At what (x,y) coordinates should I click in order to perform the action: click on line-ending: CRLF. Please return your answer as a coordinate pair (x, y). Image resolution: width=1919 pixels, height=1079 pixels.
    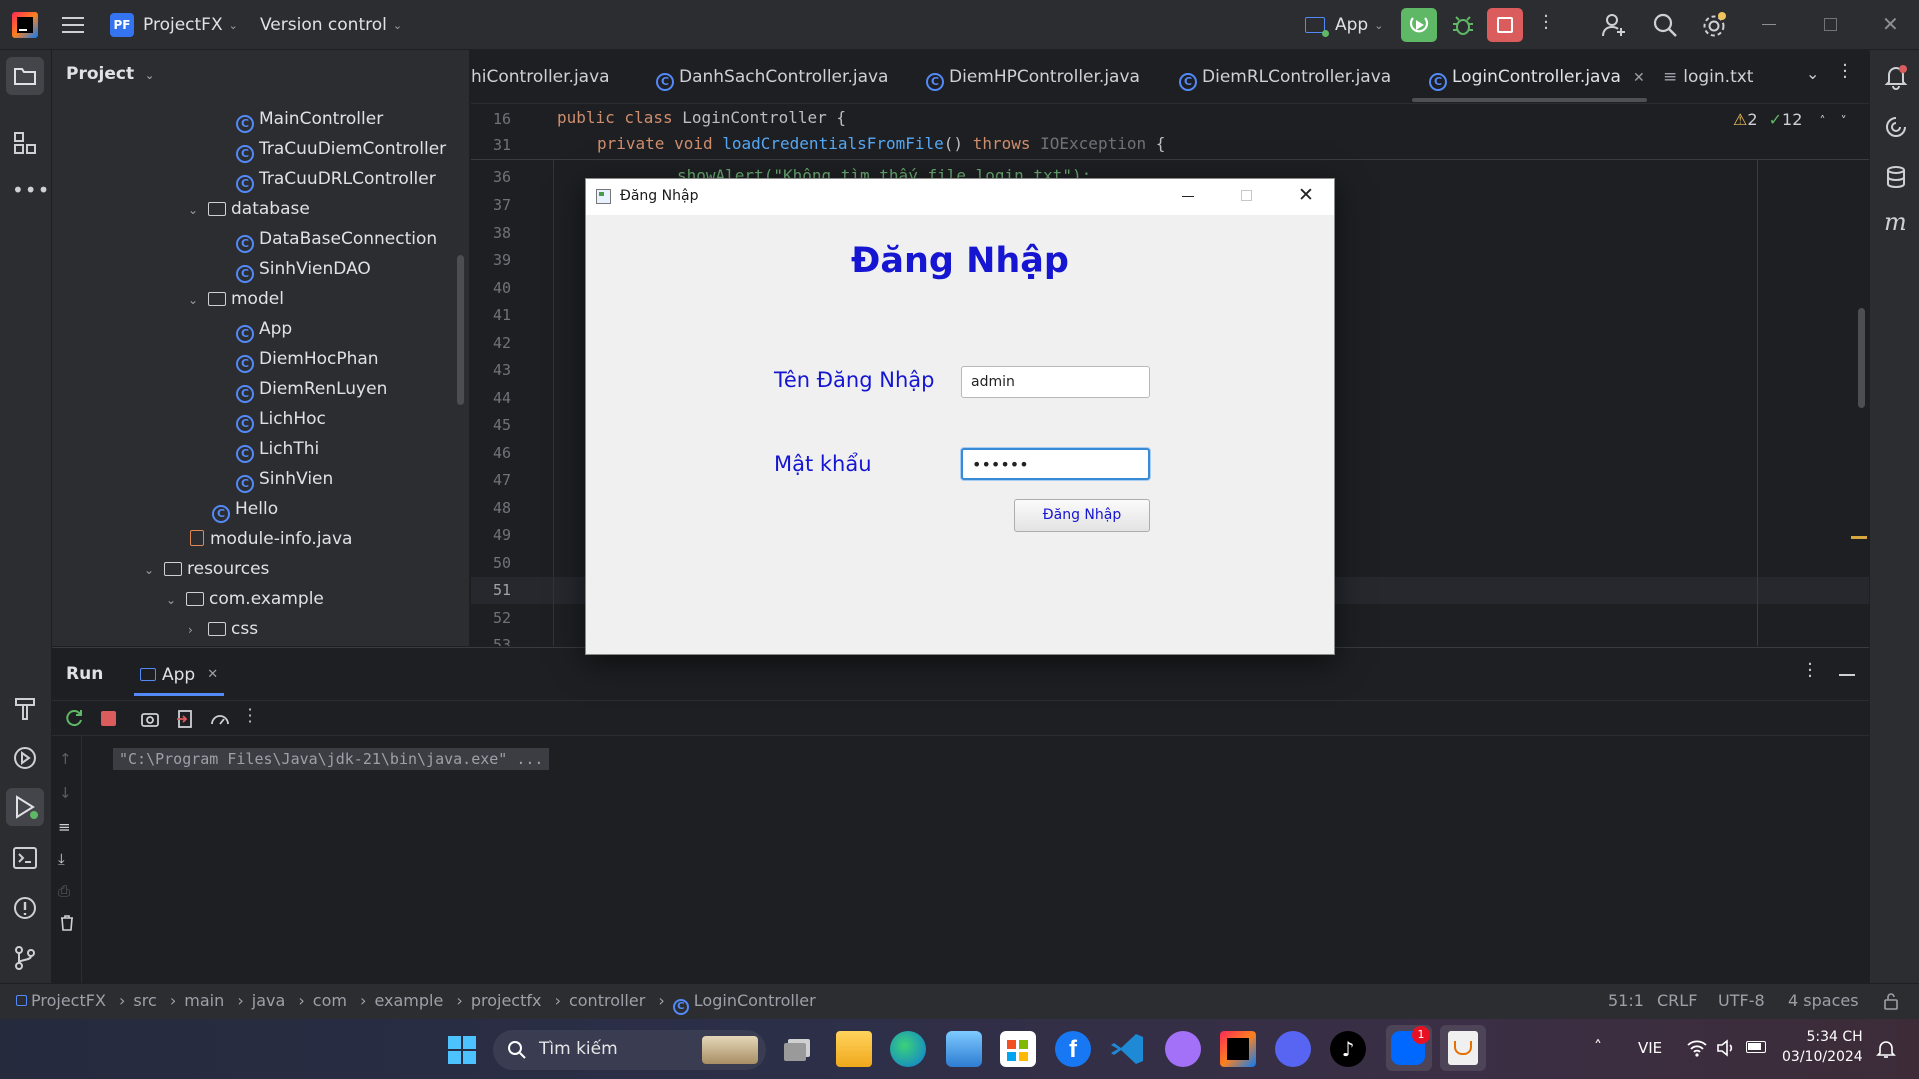
    Looking at the image, I should click on (1677, 1000).